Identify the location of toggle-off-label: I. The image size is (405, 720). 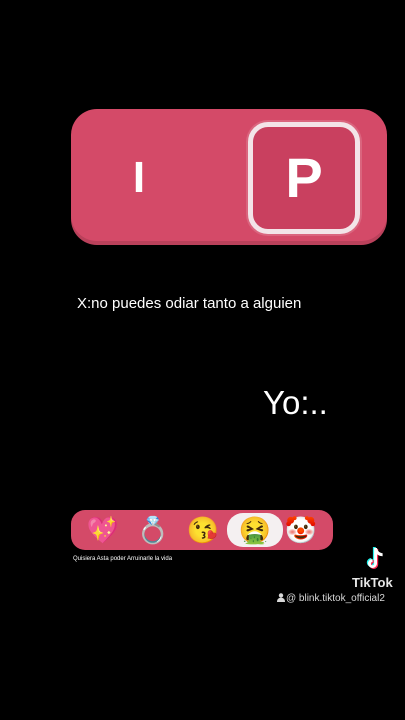
(139, 177).